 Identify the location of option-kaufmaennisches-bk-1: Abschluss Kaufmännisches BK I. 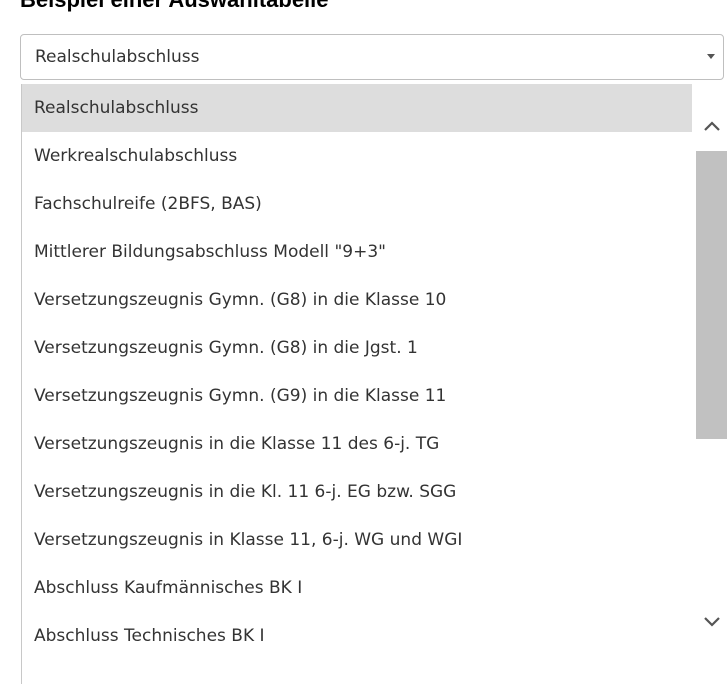
(357, 588).